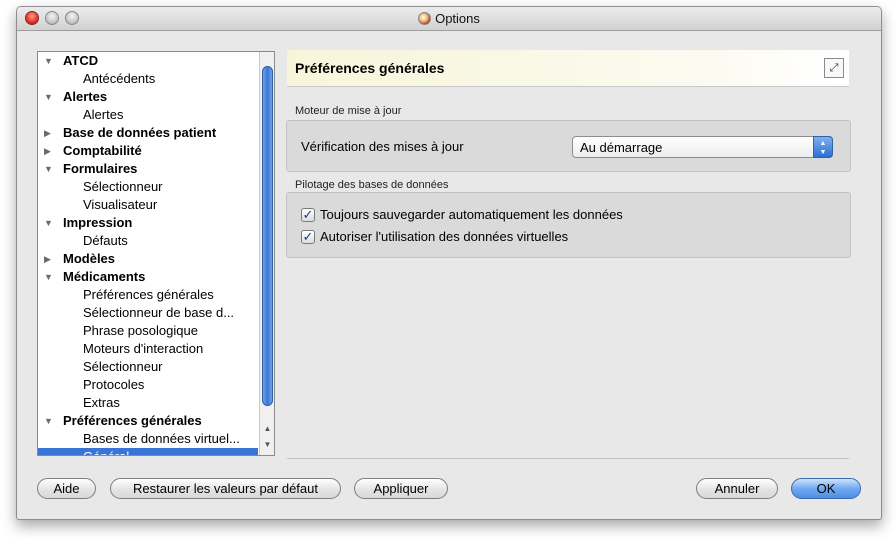 This screenshot has width=896, height=540. Describe the element at coordinates (148, 451) in the screenshot. I see `tree-item: Général` at that location.